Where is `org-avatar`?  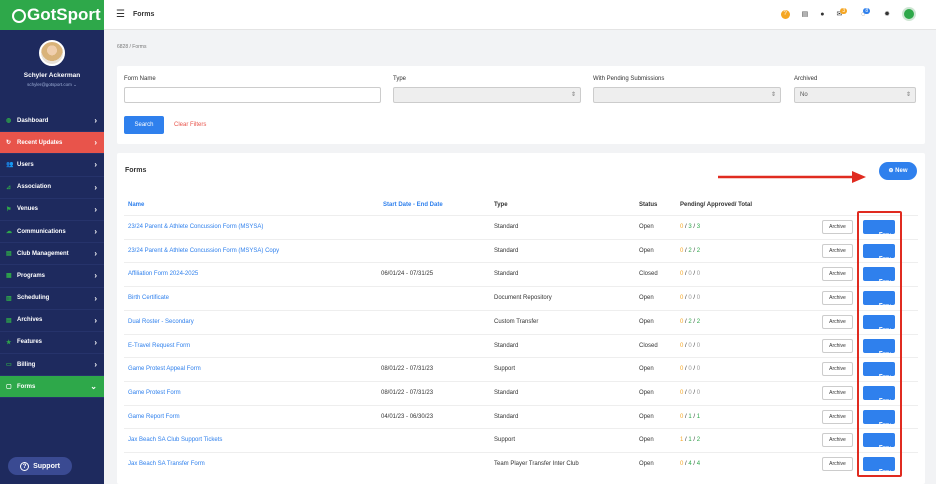
org-avatar is located at coordinates (909, 14).